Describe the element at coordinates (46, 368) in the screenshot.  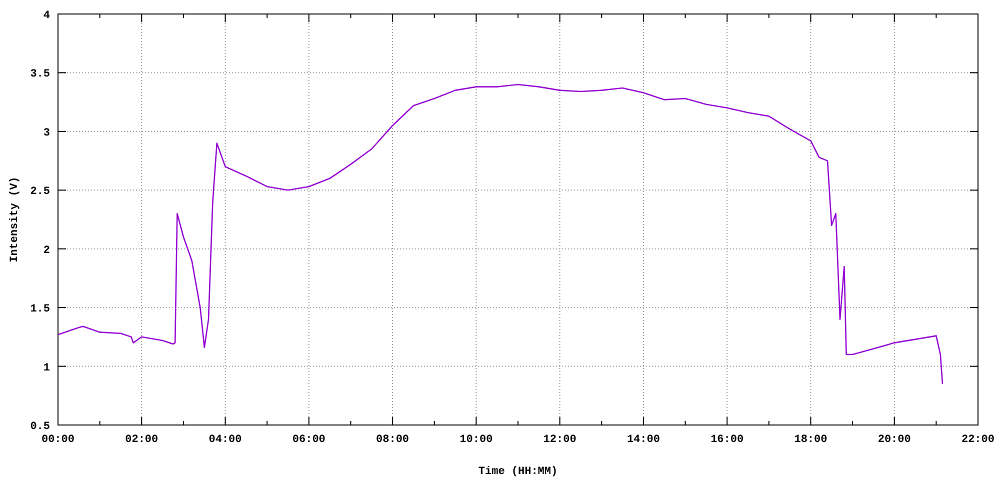
I see `tick-label: 1` at that location.